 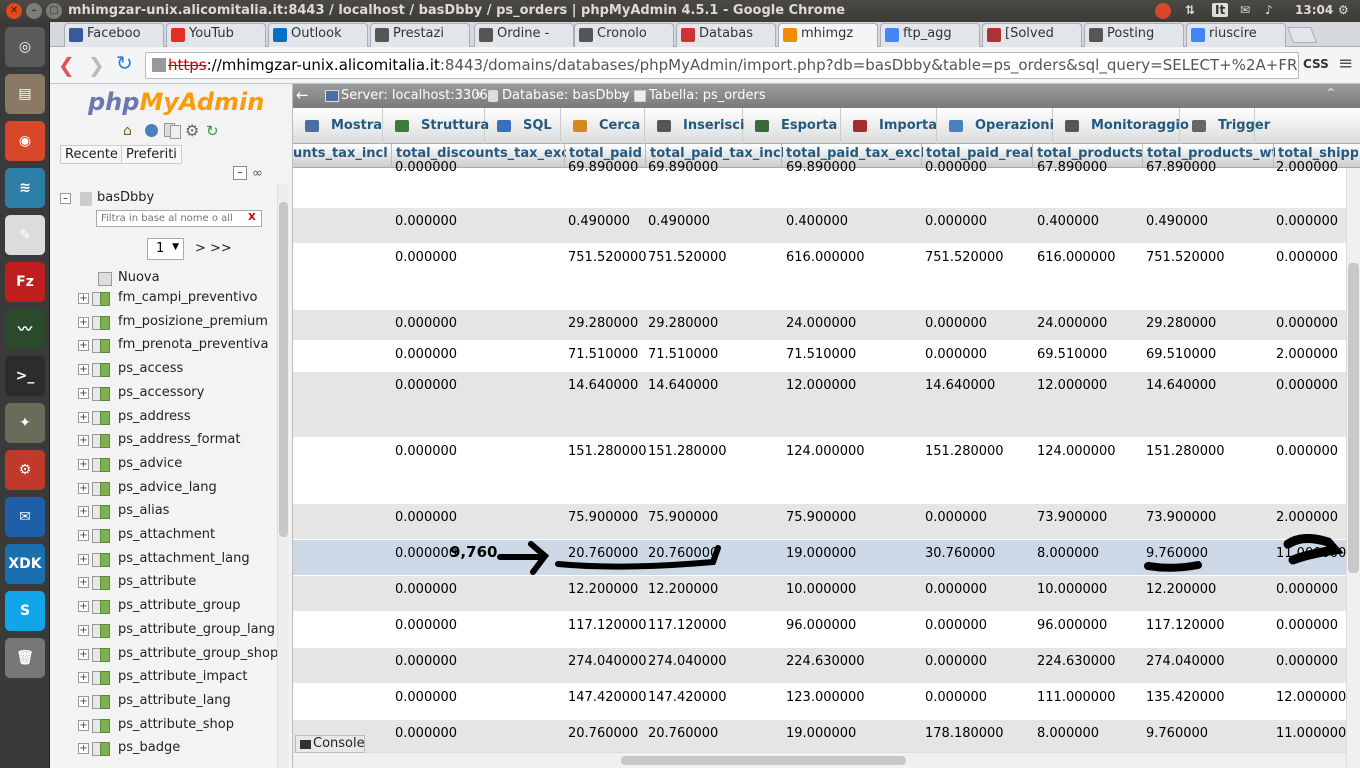 What do you see at coordinates (1072, 517) in the screenshot?
I see `table-cell: 73.900000` at bounding box center [1072, 517].